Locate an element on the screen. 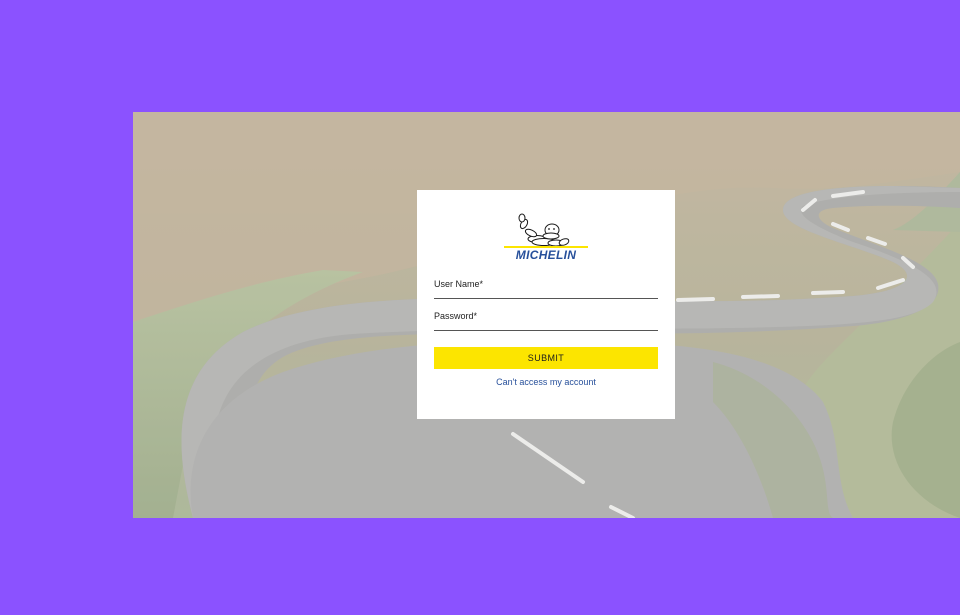  username-field: User Name* is located at coordinates (546, 288).